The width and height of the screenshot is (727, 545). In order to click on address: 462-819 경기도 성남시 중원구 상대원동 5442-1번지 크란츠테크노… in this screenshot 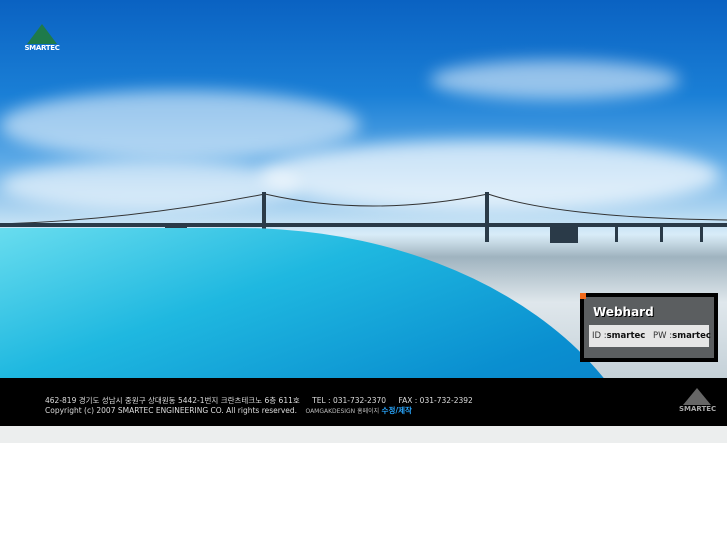, I will do `click(172, 400)`.